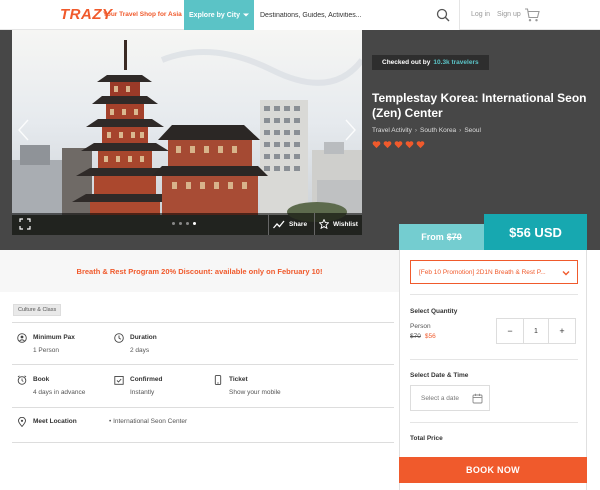  What do you see at coordinates (159, 387) in the screenshot?
I see `detail-confirmed: Confirmed Instantly` at bounding box center [159, 387].